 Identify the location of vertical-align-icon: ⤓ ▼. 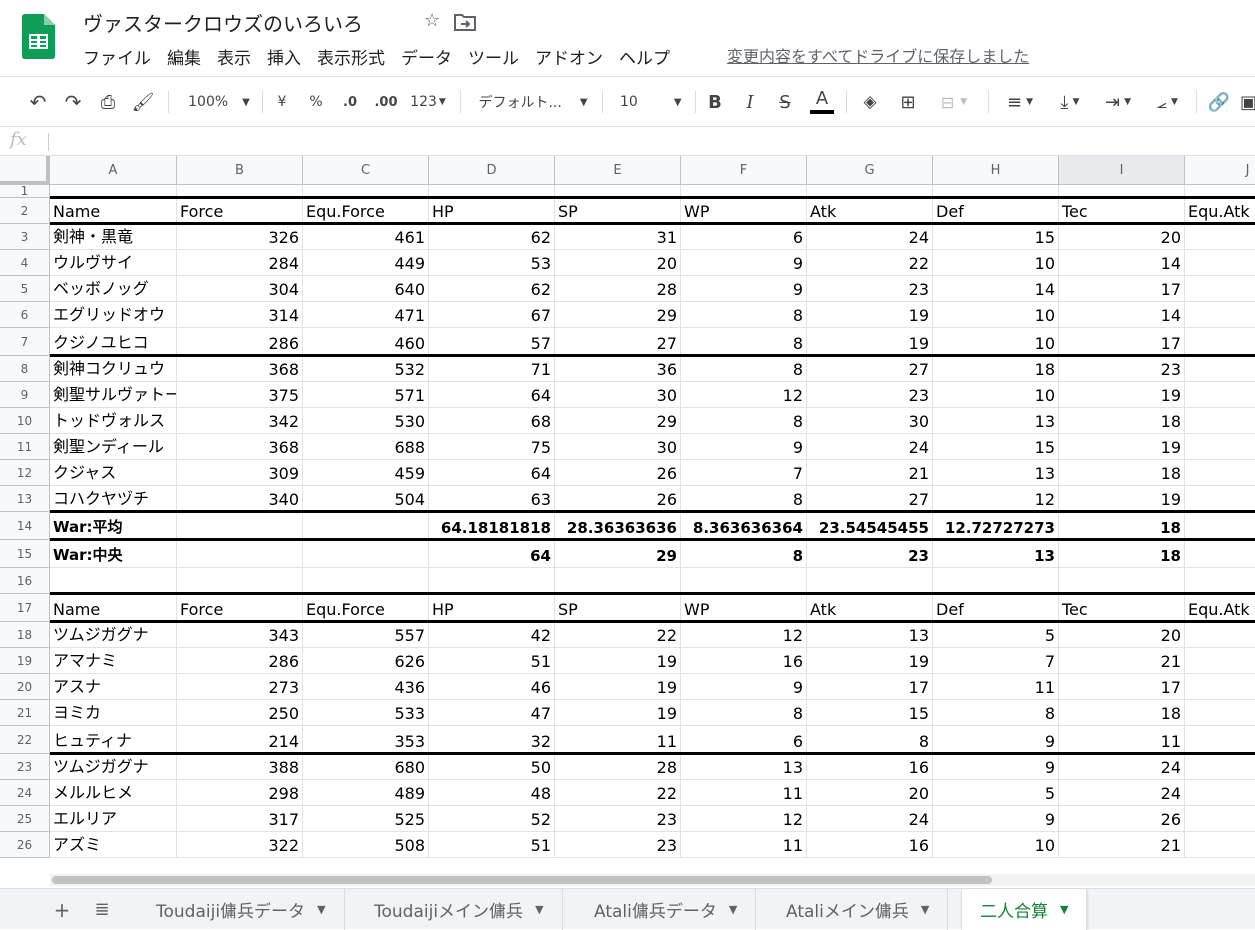
(1070, 102).